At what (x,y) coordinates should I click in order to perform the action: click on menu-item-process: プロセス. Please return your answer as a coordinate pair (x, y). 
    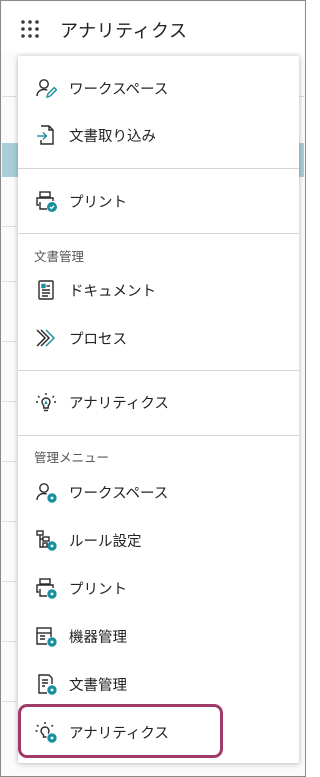
    Looking at the image, I should click on (158, 338).